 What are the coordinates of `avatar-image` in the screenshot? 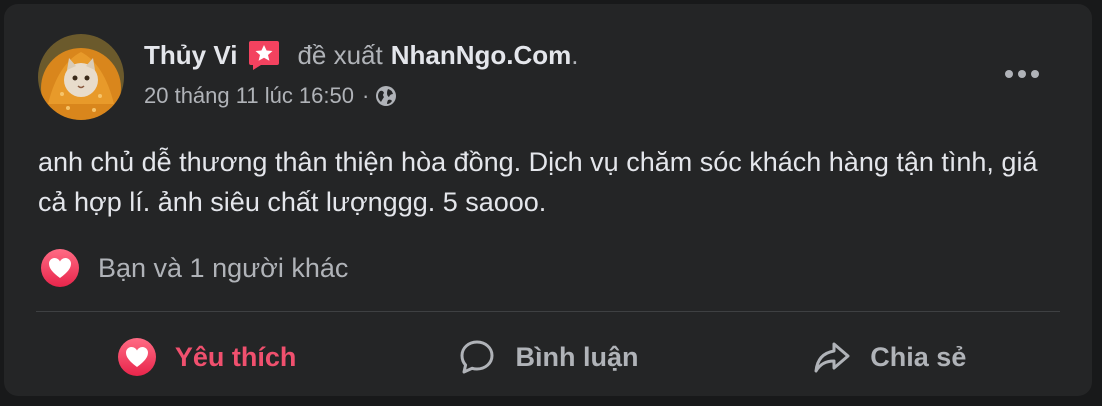 It's located at (81, 77).